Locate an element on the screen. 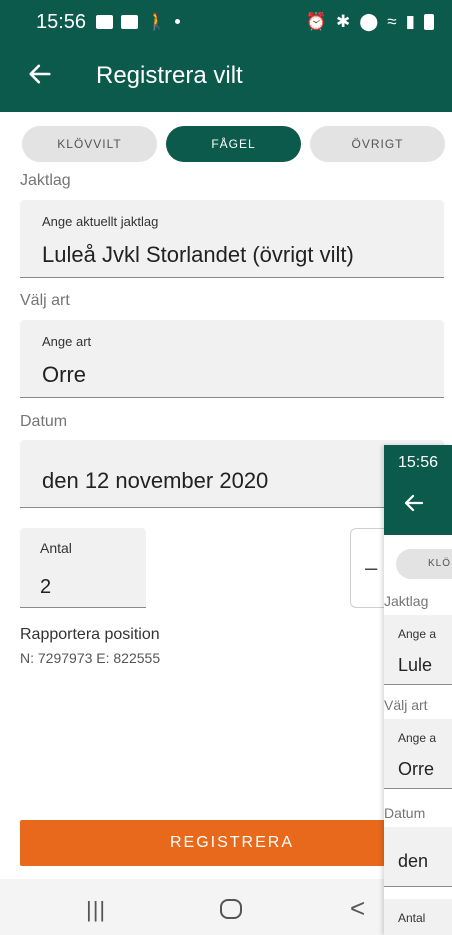  status-right-icons: ⏰ ✱ ⬤ ≈ ▮ is located at coordinates (370, 21).